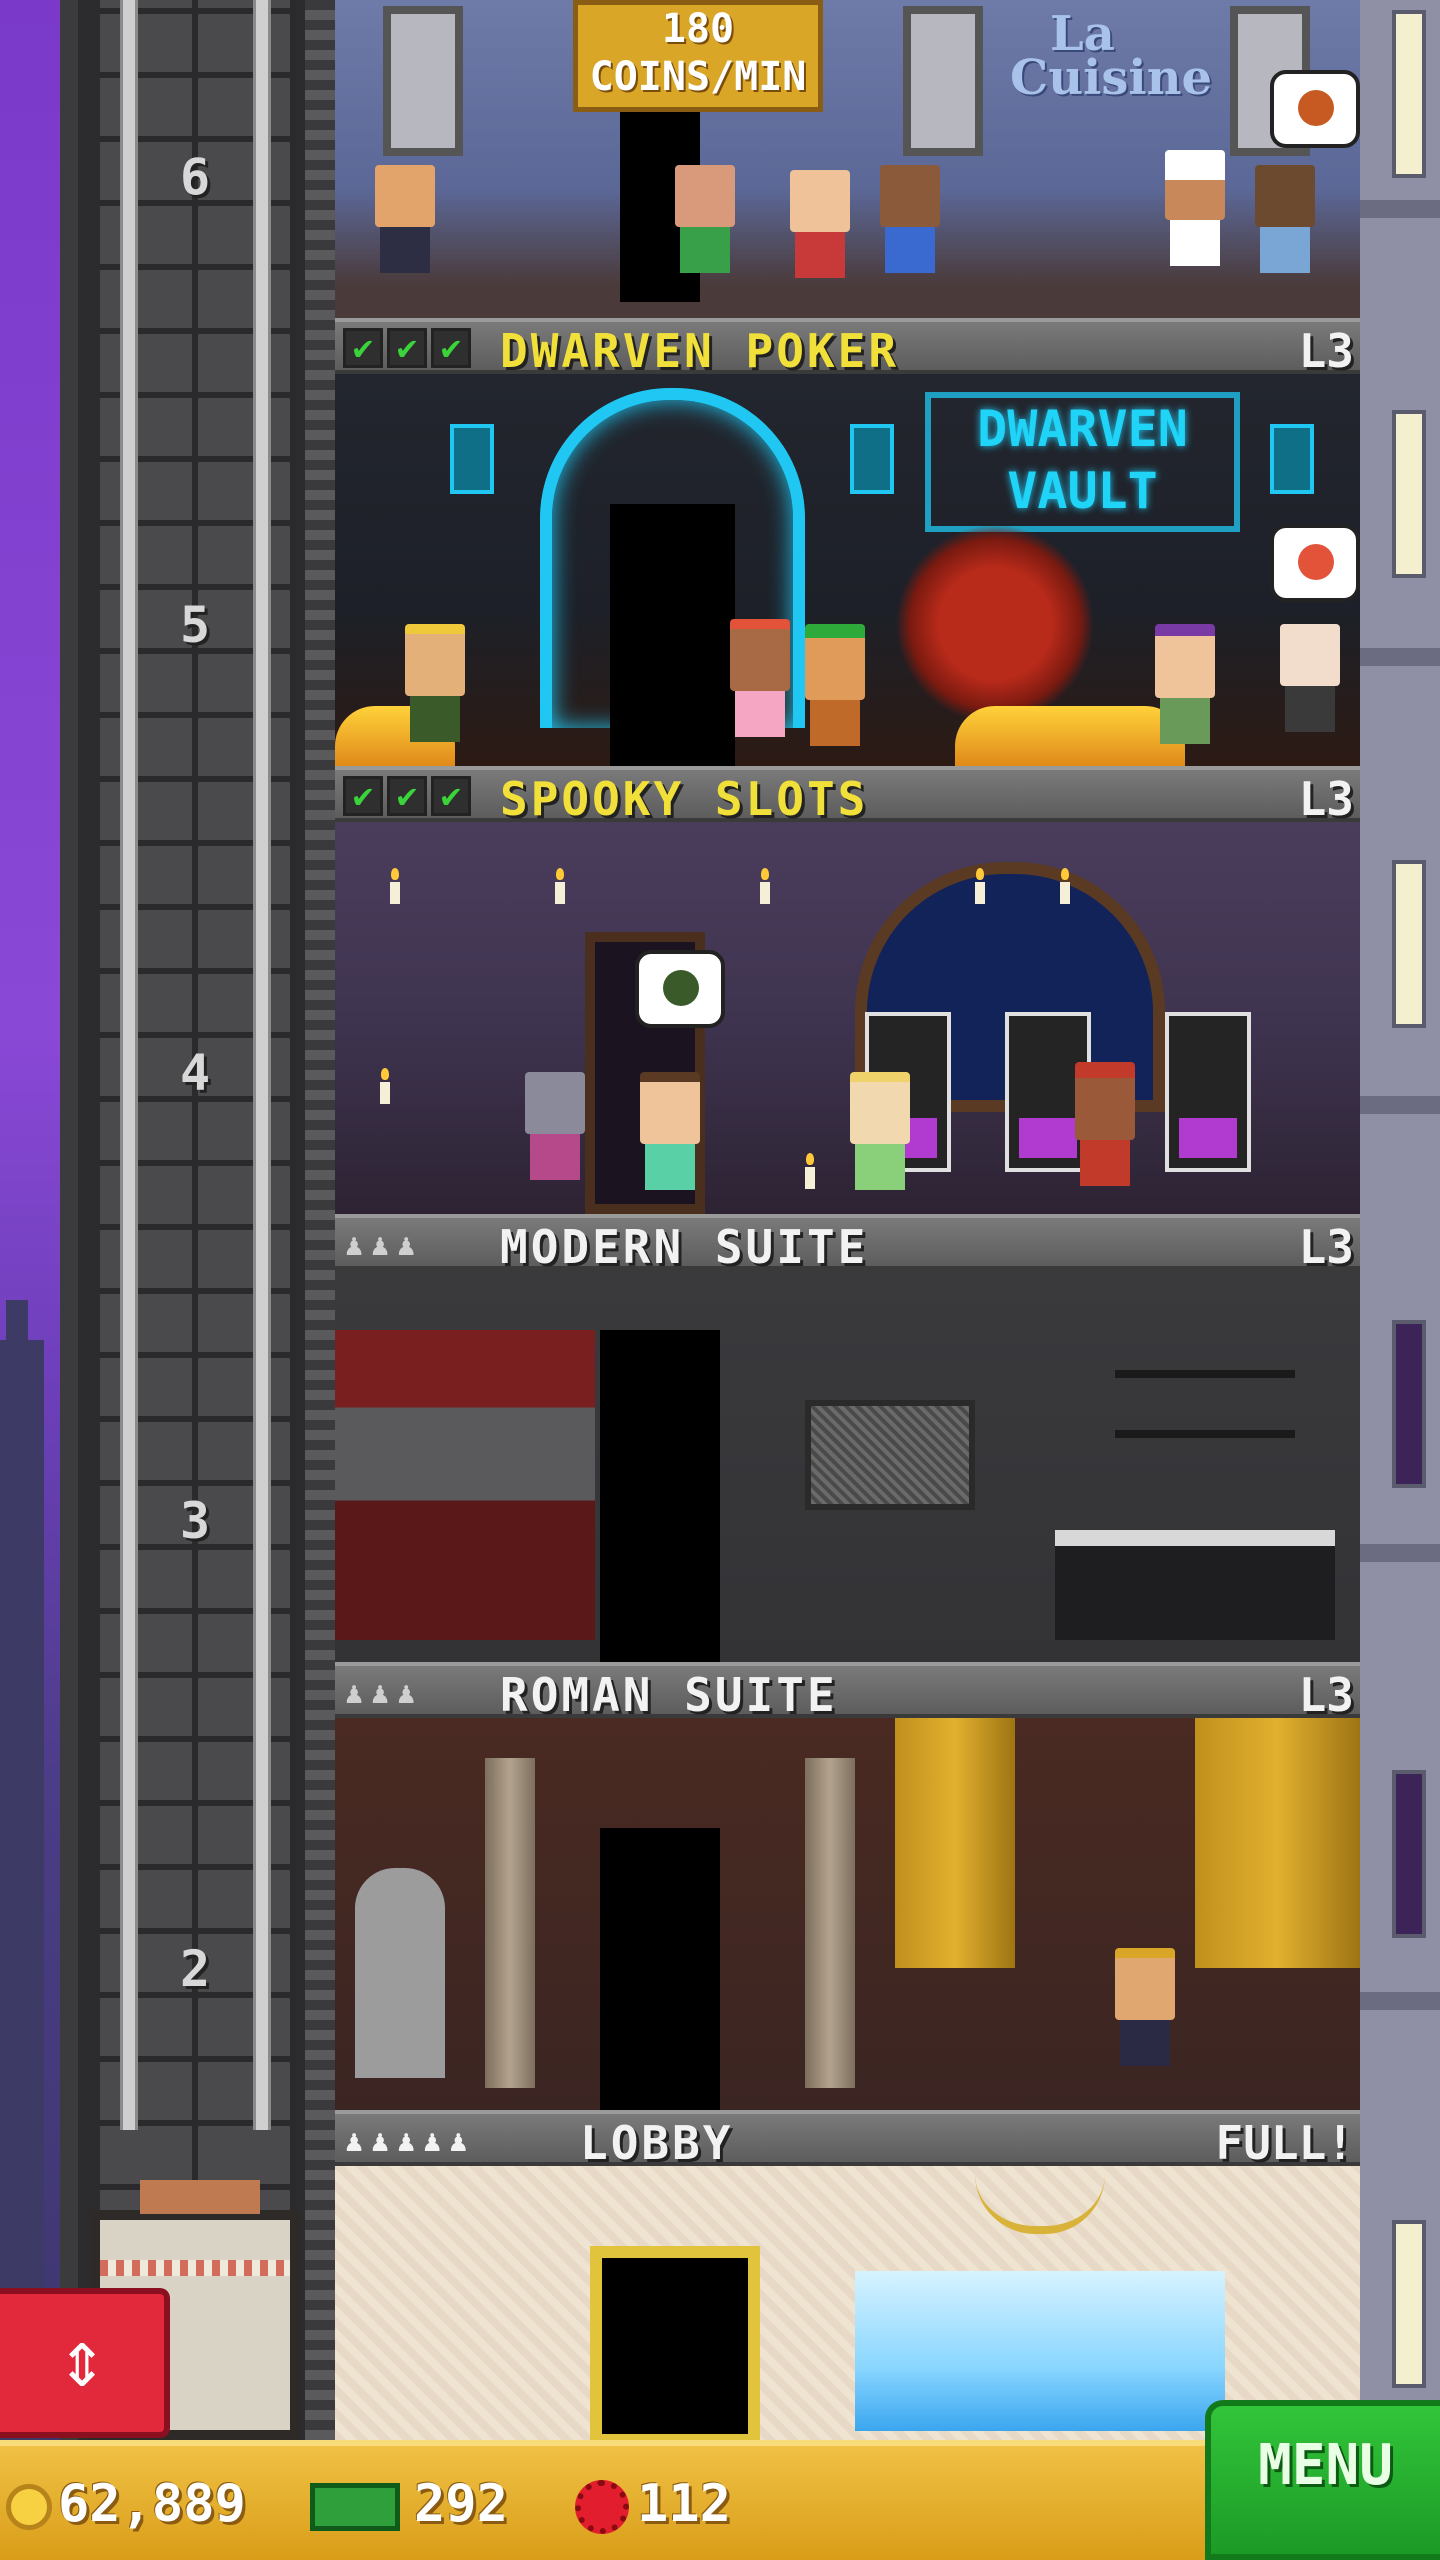 This screenshot has height=2560, width=1440. I want to click on restaurant-room: 180 COINS/MIN La Cuisine, so click(847, 159).